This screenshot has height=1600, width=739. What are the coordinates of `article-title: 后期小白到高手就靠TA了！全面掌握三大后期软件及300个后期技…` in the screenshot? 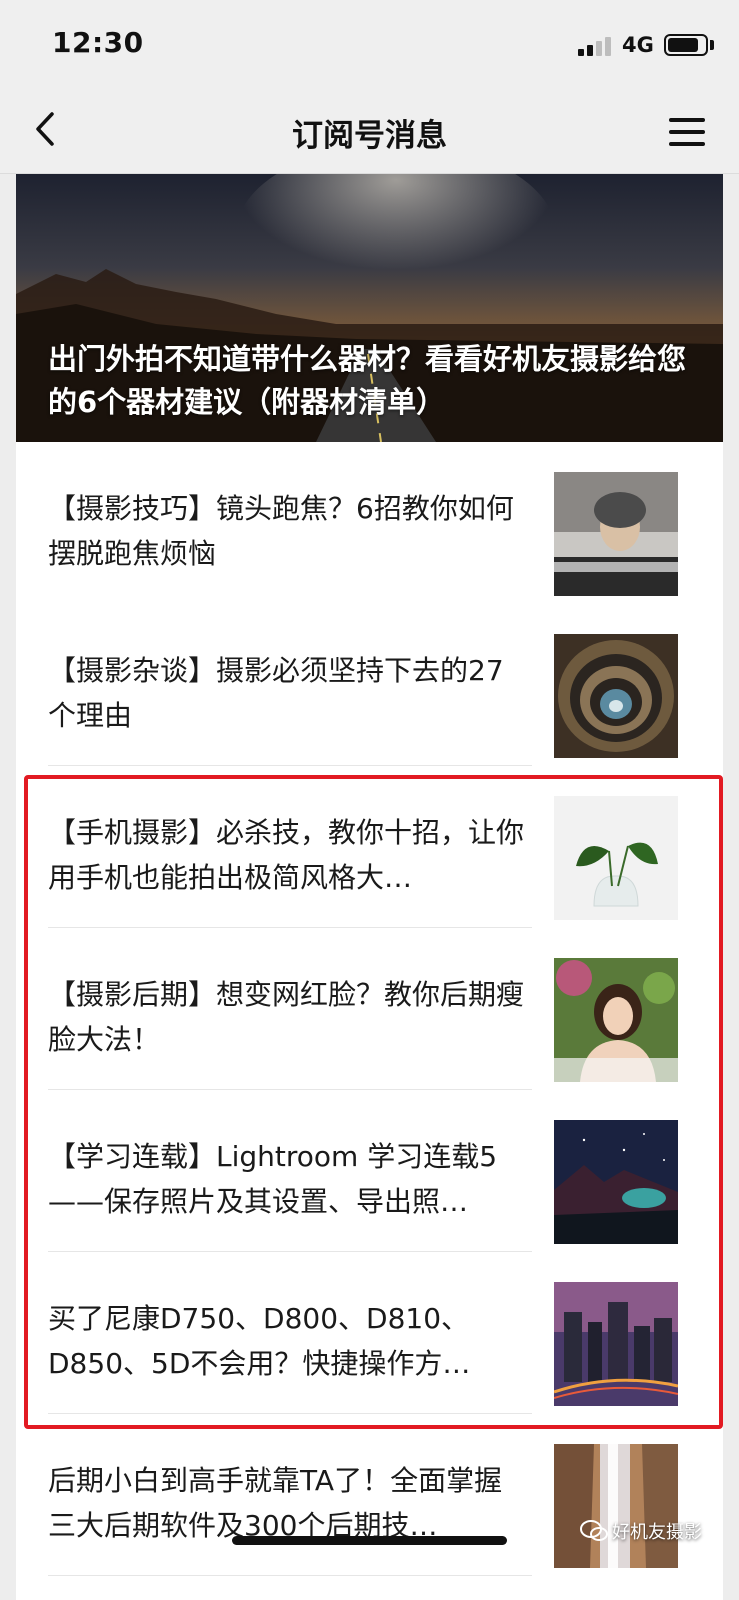 It's located at (275, 1503).